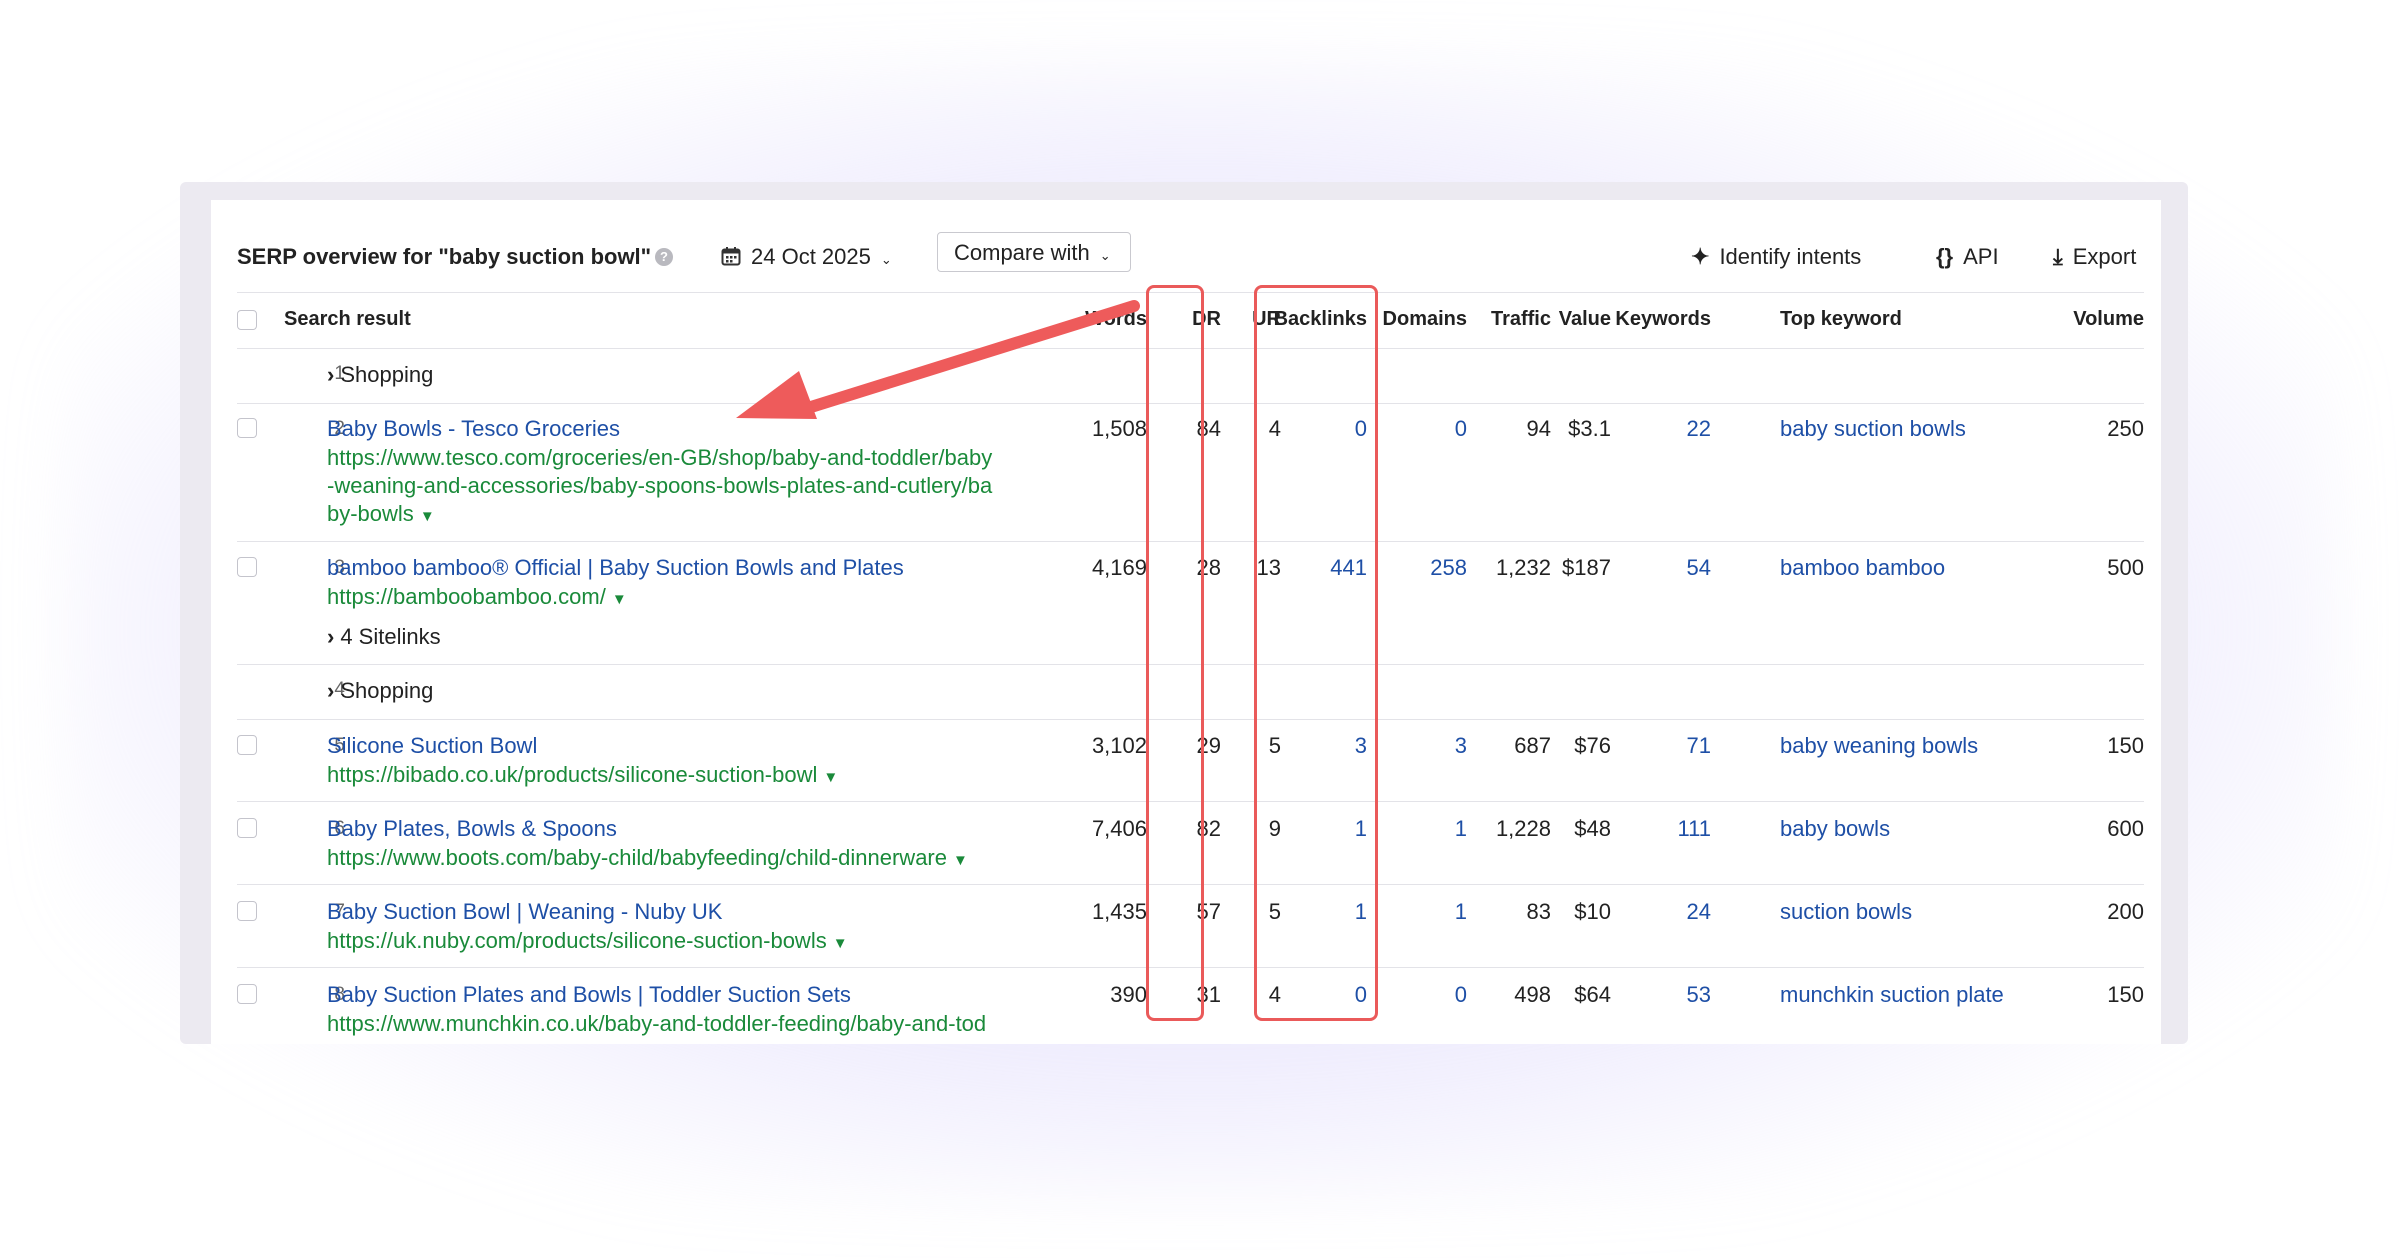 The height and width of the screenshot is (1258, 2400). Describe the element at coordinates (811, 256) in the screenshot. I see `date-label: 24 Oct 2025` at that location.